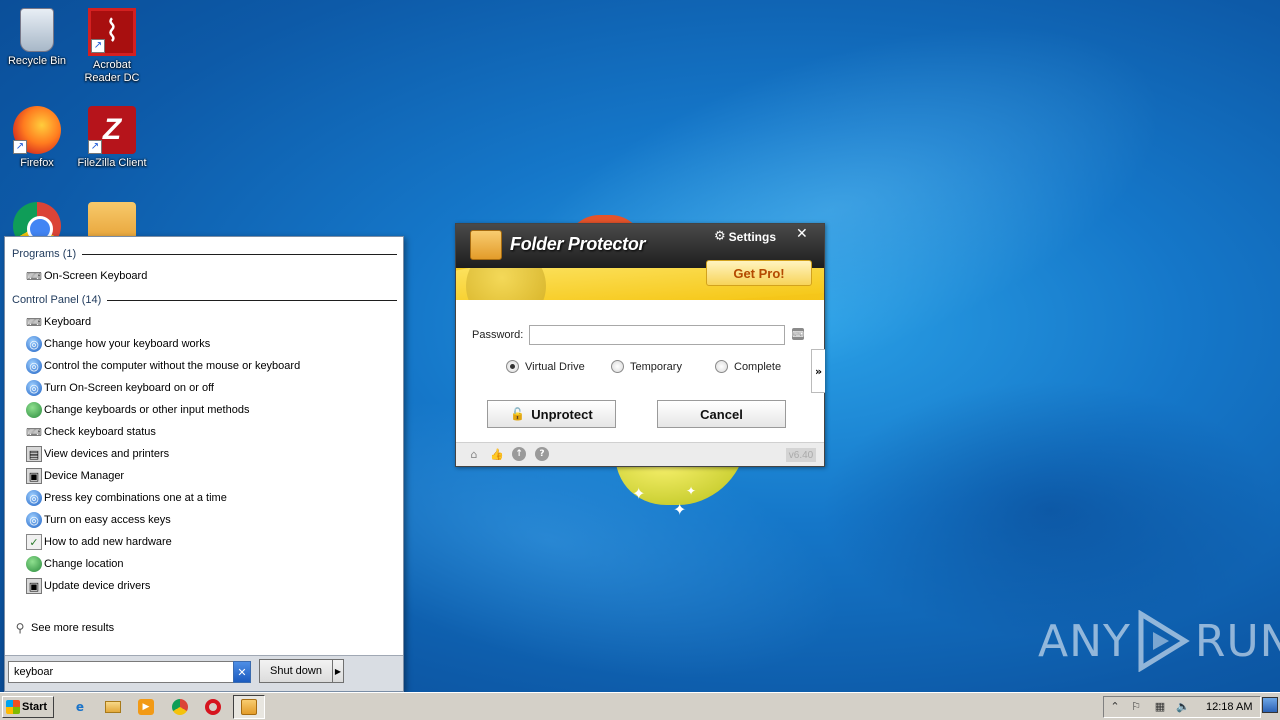 Image resolution: width=1280 pixels, height=720 pixels. Describe the element at coordinates (1229, 707) in the screenshot. I see `clock: 12:18 AM` at that location.